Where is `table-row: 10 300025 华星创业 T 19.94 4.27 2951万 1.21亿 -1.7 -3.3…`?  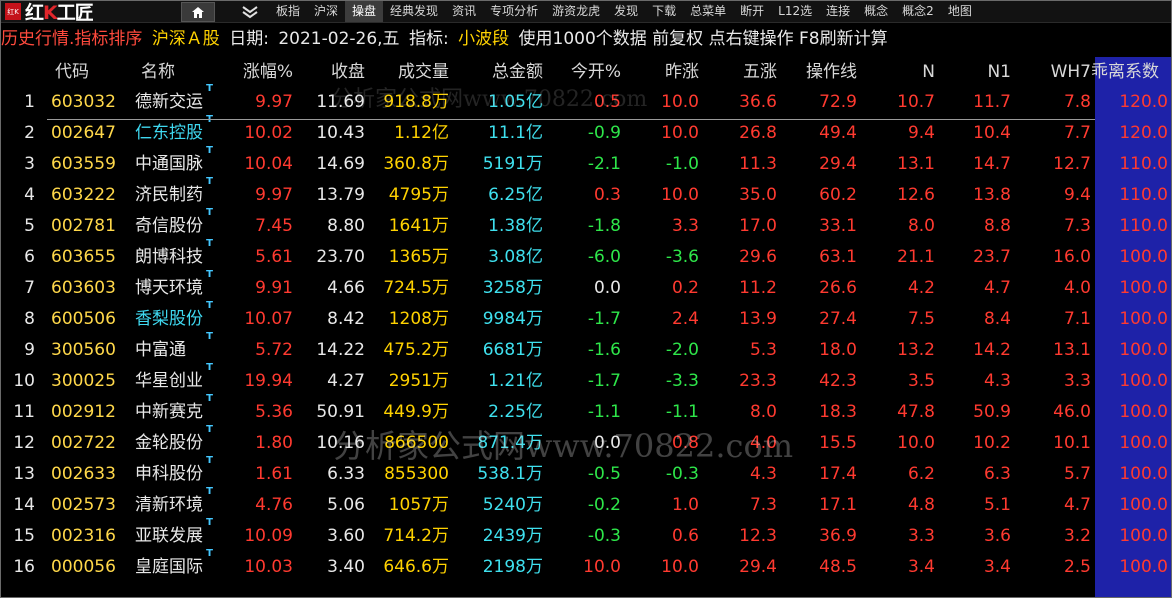 table-row: 10 300025 华星创业 T 19.94 4.27 2951万 1.21亿 -1.7 -3.3… is located at coordinates (586, 379).